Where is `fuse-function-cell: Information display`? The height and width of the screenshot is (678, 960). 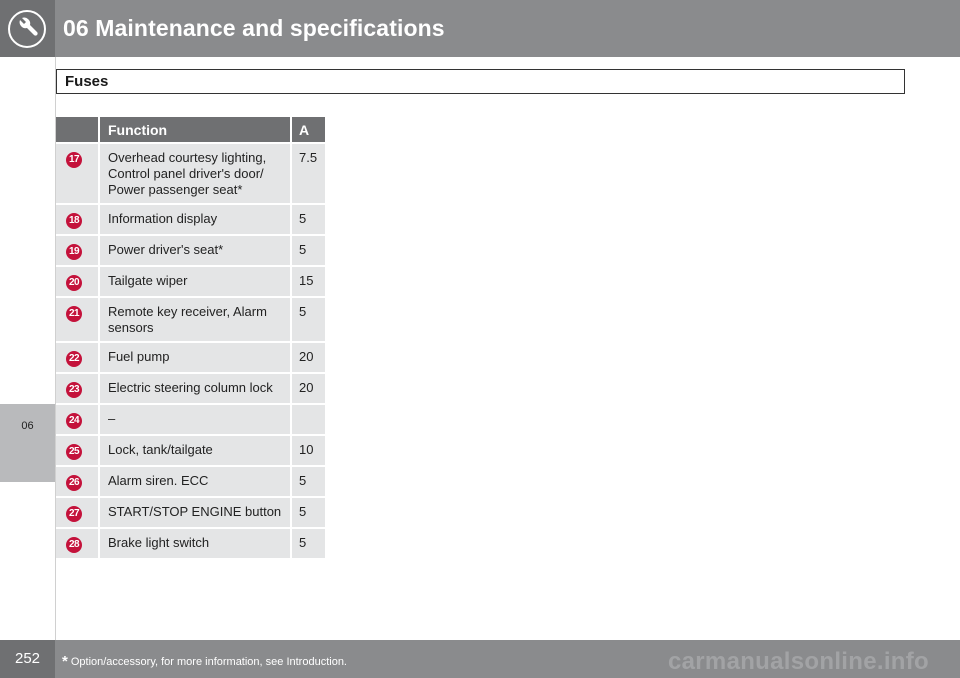 fuse-function-cell: Information display is located at coordinates (194, 219).